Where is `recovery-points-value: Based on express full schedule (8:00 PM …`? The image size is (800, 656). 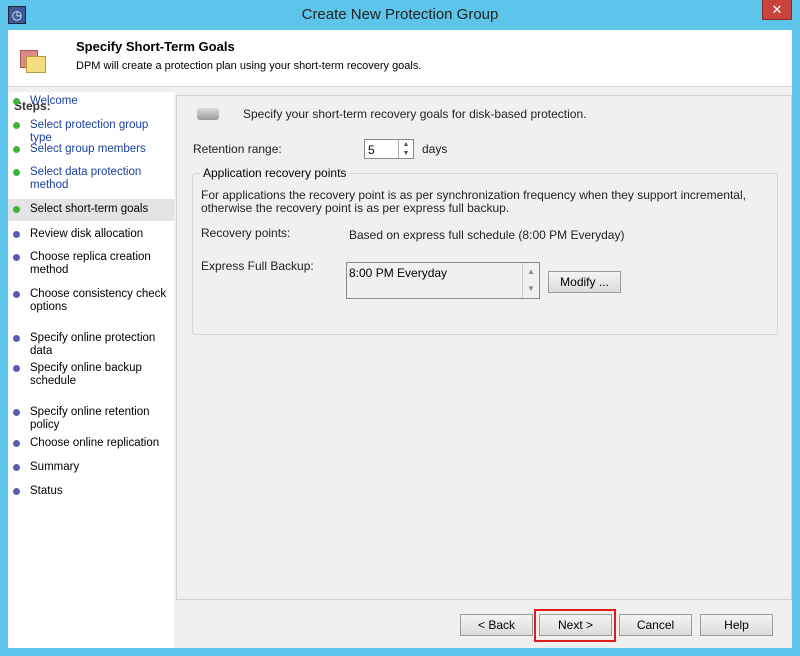
recovery-points-value: Based on express full schedule (8:00 PM … is located at coordinates (487, 235).